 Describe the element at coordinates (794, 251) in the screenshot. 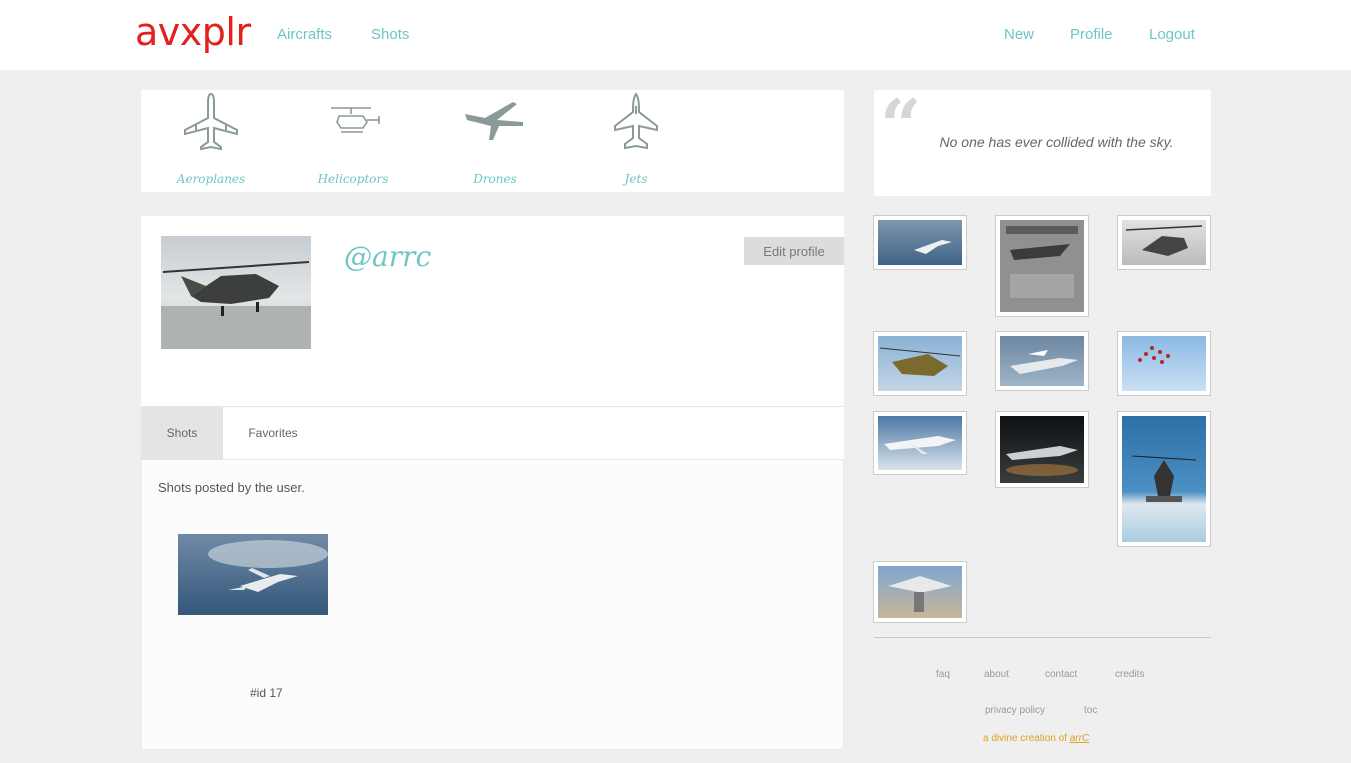

I see `edit-profile-button: Edit profile` at that location.